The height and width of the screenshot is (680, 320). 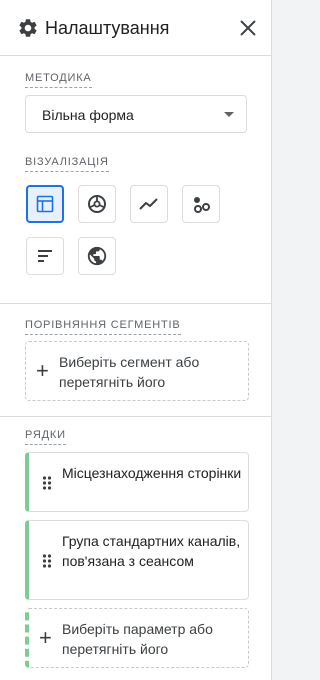 What do you see at coordinates (28, 28) in the screenshot?
I see `gear-icon` at bounding box center [28, 28].